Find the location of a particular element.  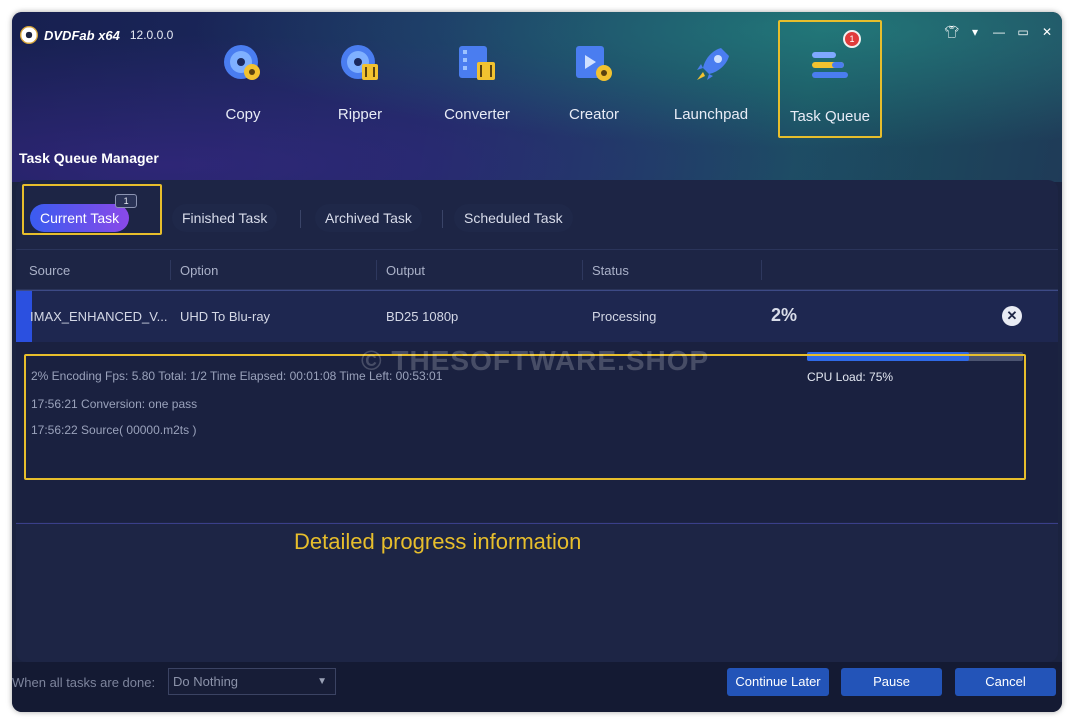

app-name: DVDFab x64 is located at coordinates (82, 35).